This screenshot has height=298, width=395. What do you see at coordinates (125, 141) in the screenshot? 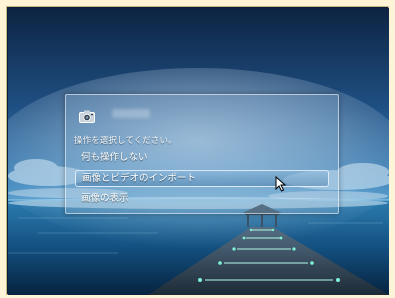
I see `dialog-prompt: 操作を選択してください。` at bounding box center [125, 141].